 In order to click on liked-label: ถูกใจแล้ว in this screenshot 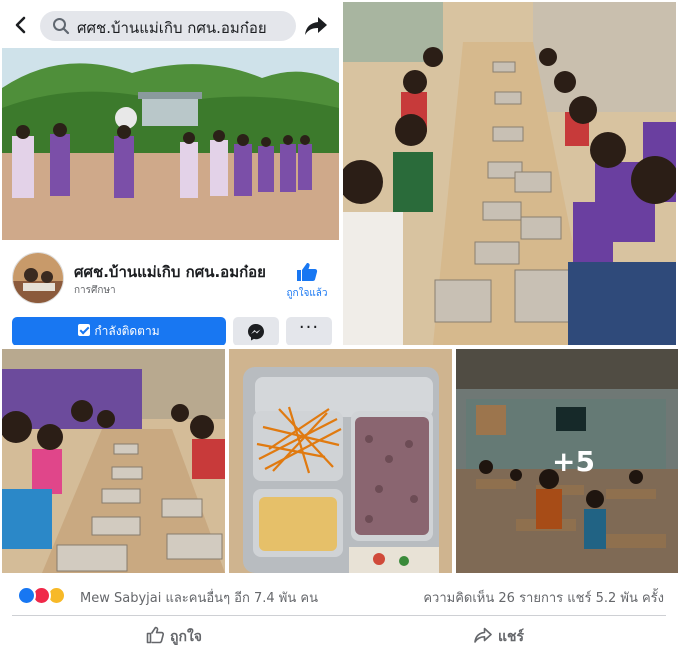, I will do `click(307, 293)`.